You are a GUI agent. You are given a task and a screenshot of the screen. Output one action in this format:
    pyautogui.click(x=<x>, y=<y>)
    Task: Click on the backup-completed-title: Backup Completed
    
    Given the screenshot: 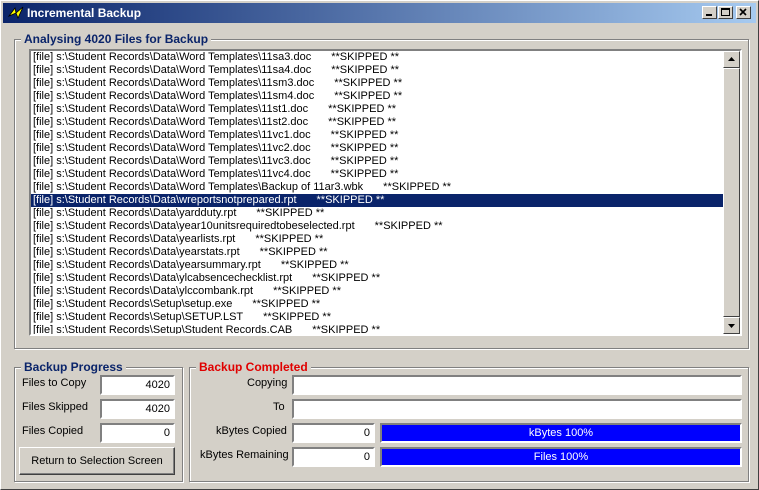 What is the action you would take?
    pyautogui.click(x=253, y=367)
    